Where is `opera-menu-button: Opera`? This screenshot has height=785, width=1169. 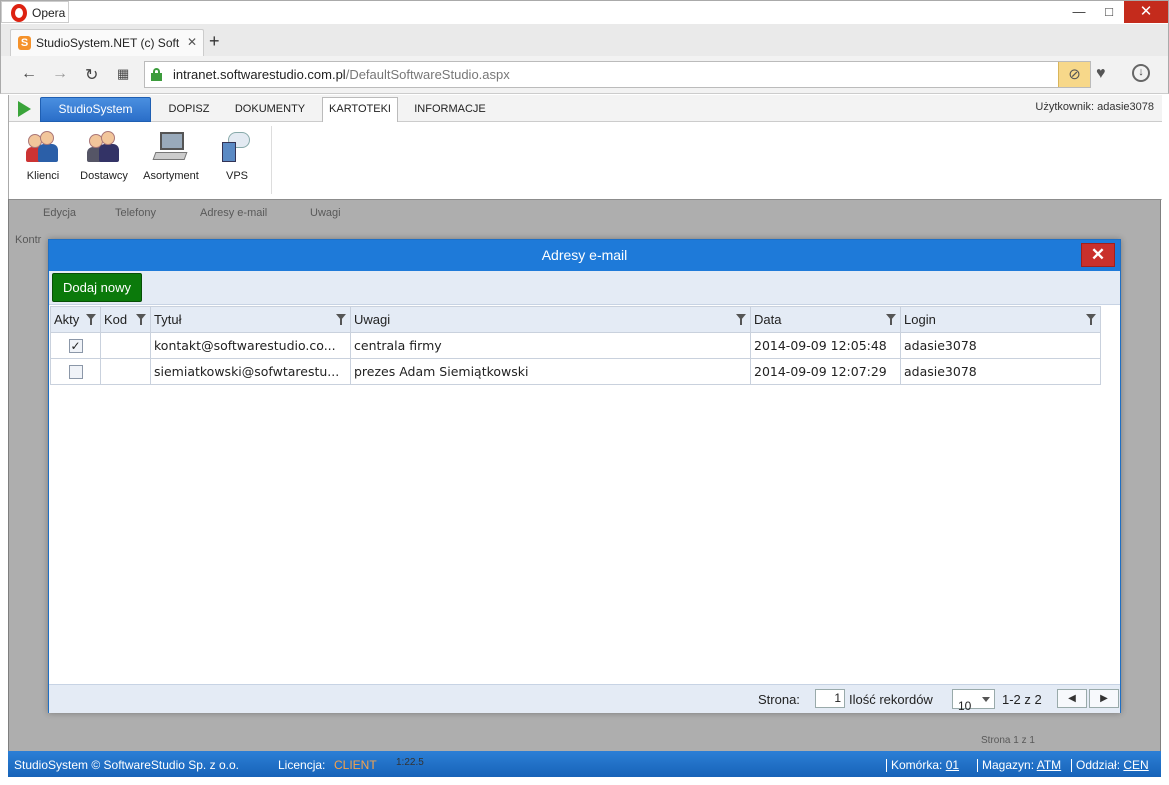 opera-menu-button: Opera is located at coordinates (35, 12).